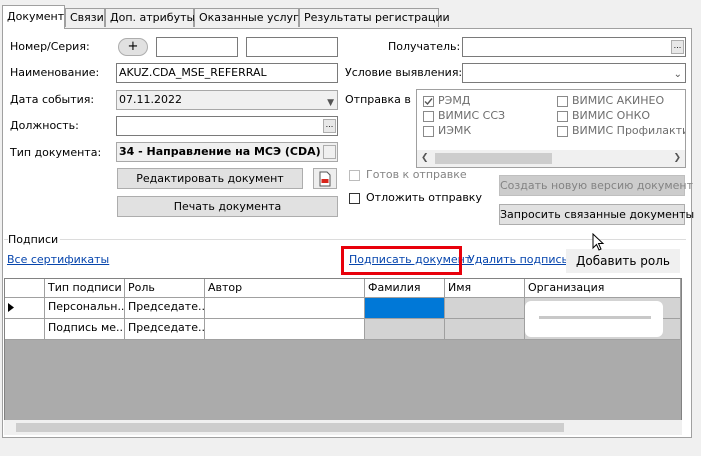 Image resolution: width=701 pixels, height=456 pixels. Describe the element at coordinates (374, 17) in the screenshot. I see `tab-registration-results: Результаты регистрации` at that location.